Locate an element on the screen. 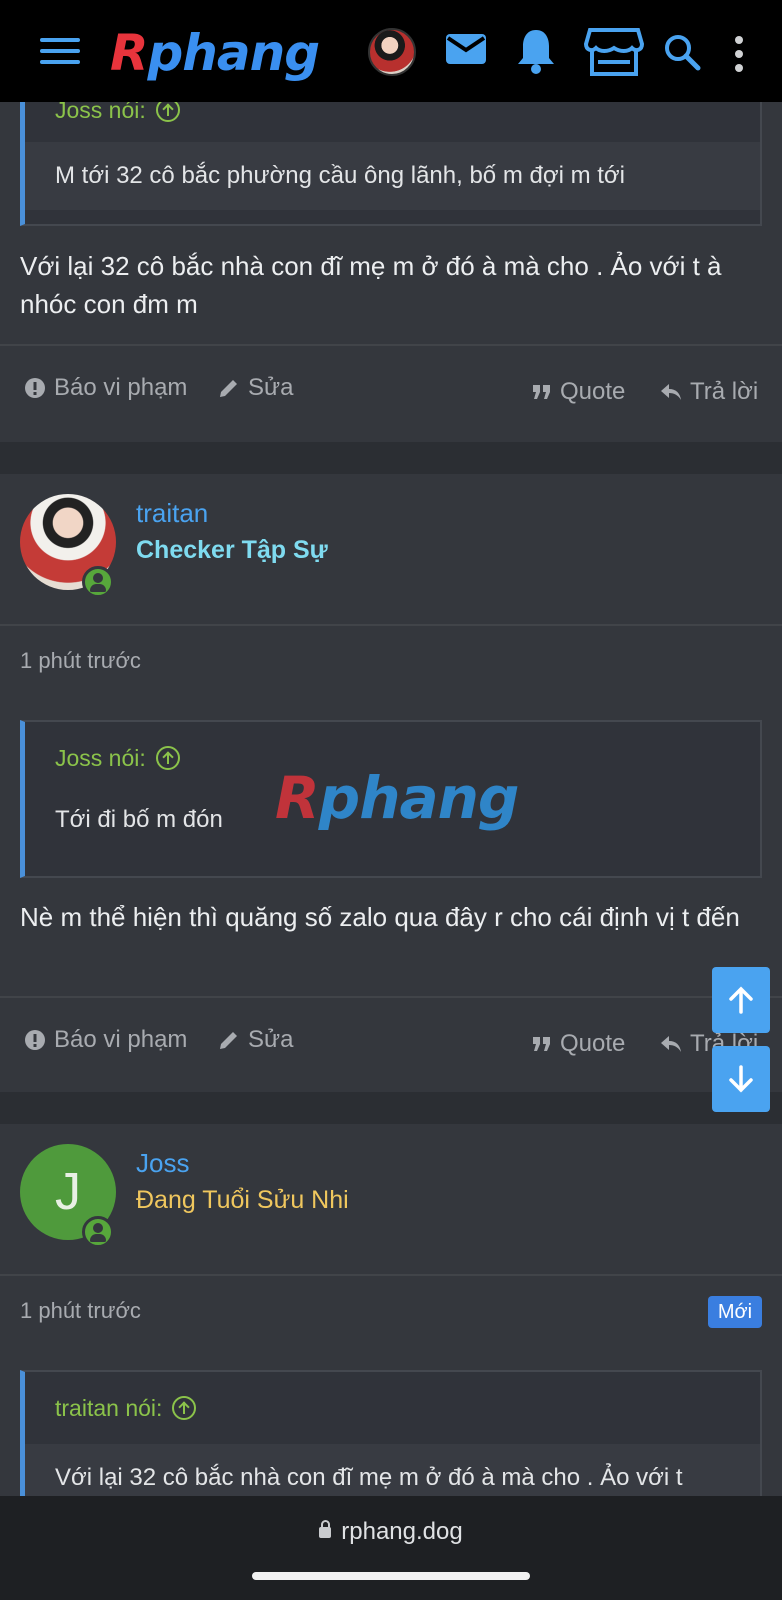 The image size is (782, 1600). more-vertical-icon is located at coordinates (739, 54).